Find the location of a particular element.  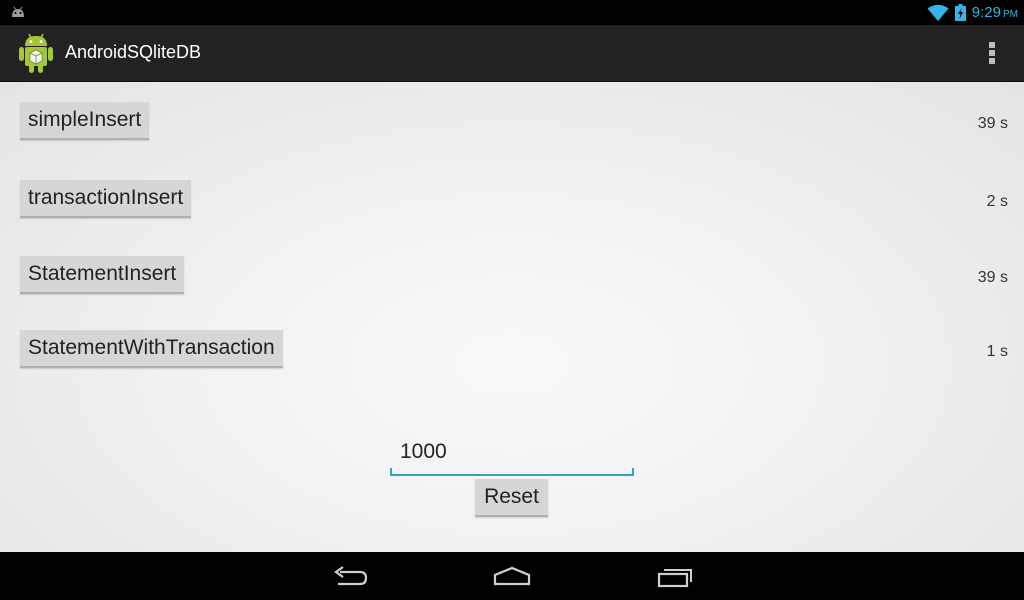

simple-insert-button: simpleInsert is located at coordinates (85, 121).